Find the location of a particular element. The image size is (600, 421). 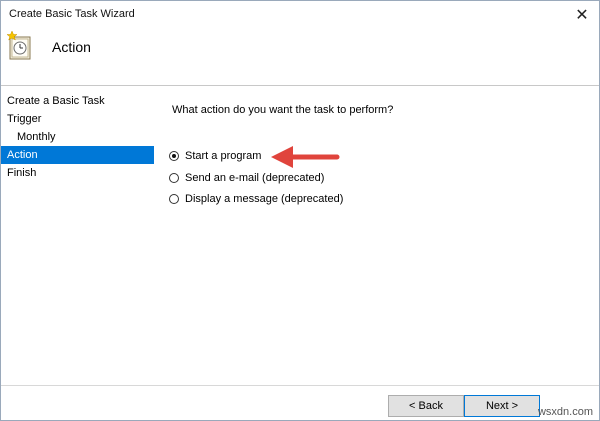

sidebar-item-action: Action is located at coordinates (77, 155).